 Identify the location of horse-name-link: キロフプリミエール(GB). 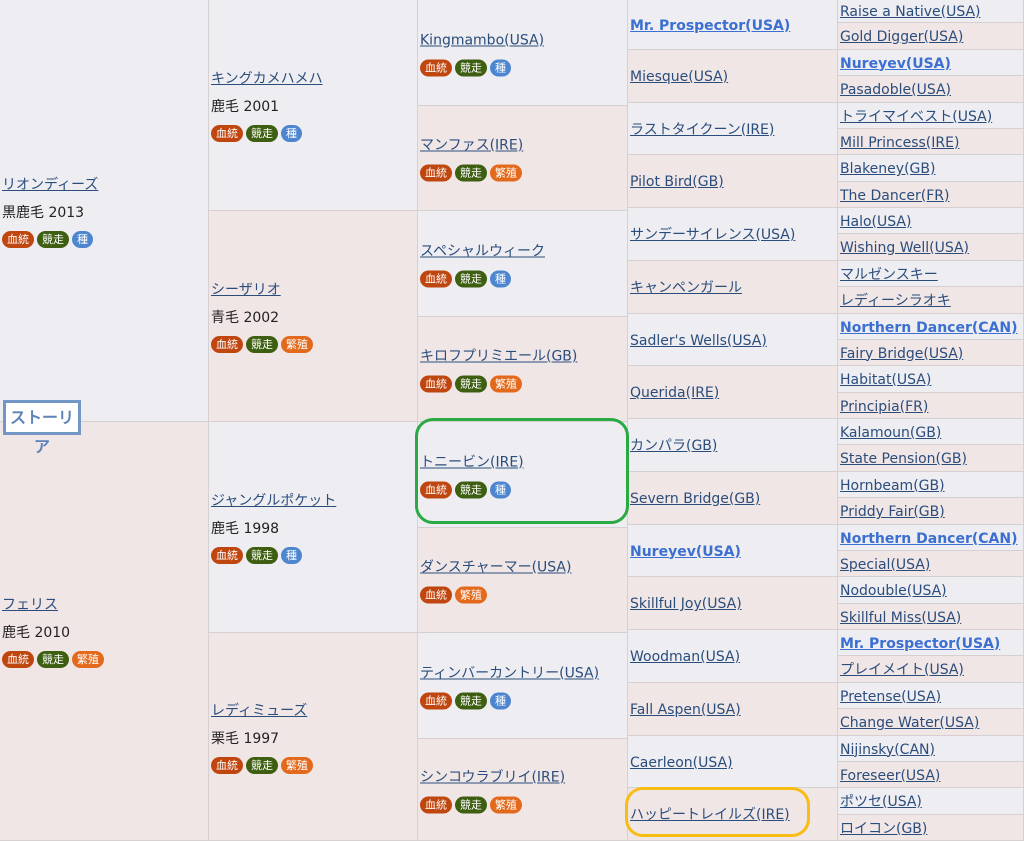
(498, 357).